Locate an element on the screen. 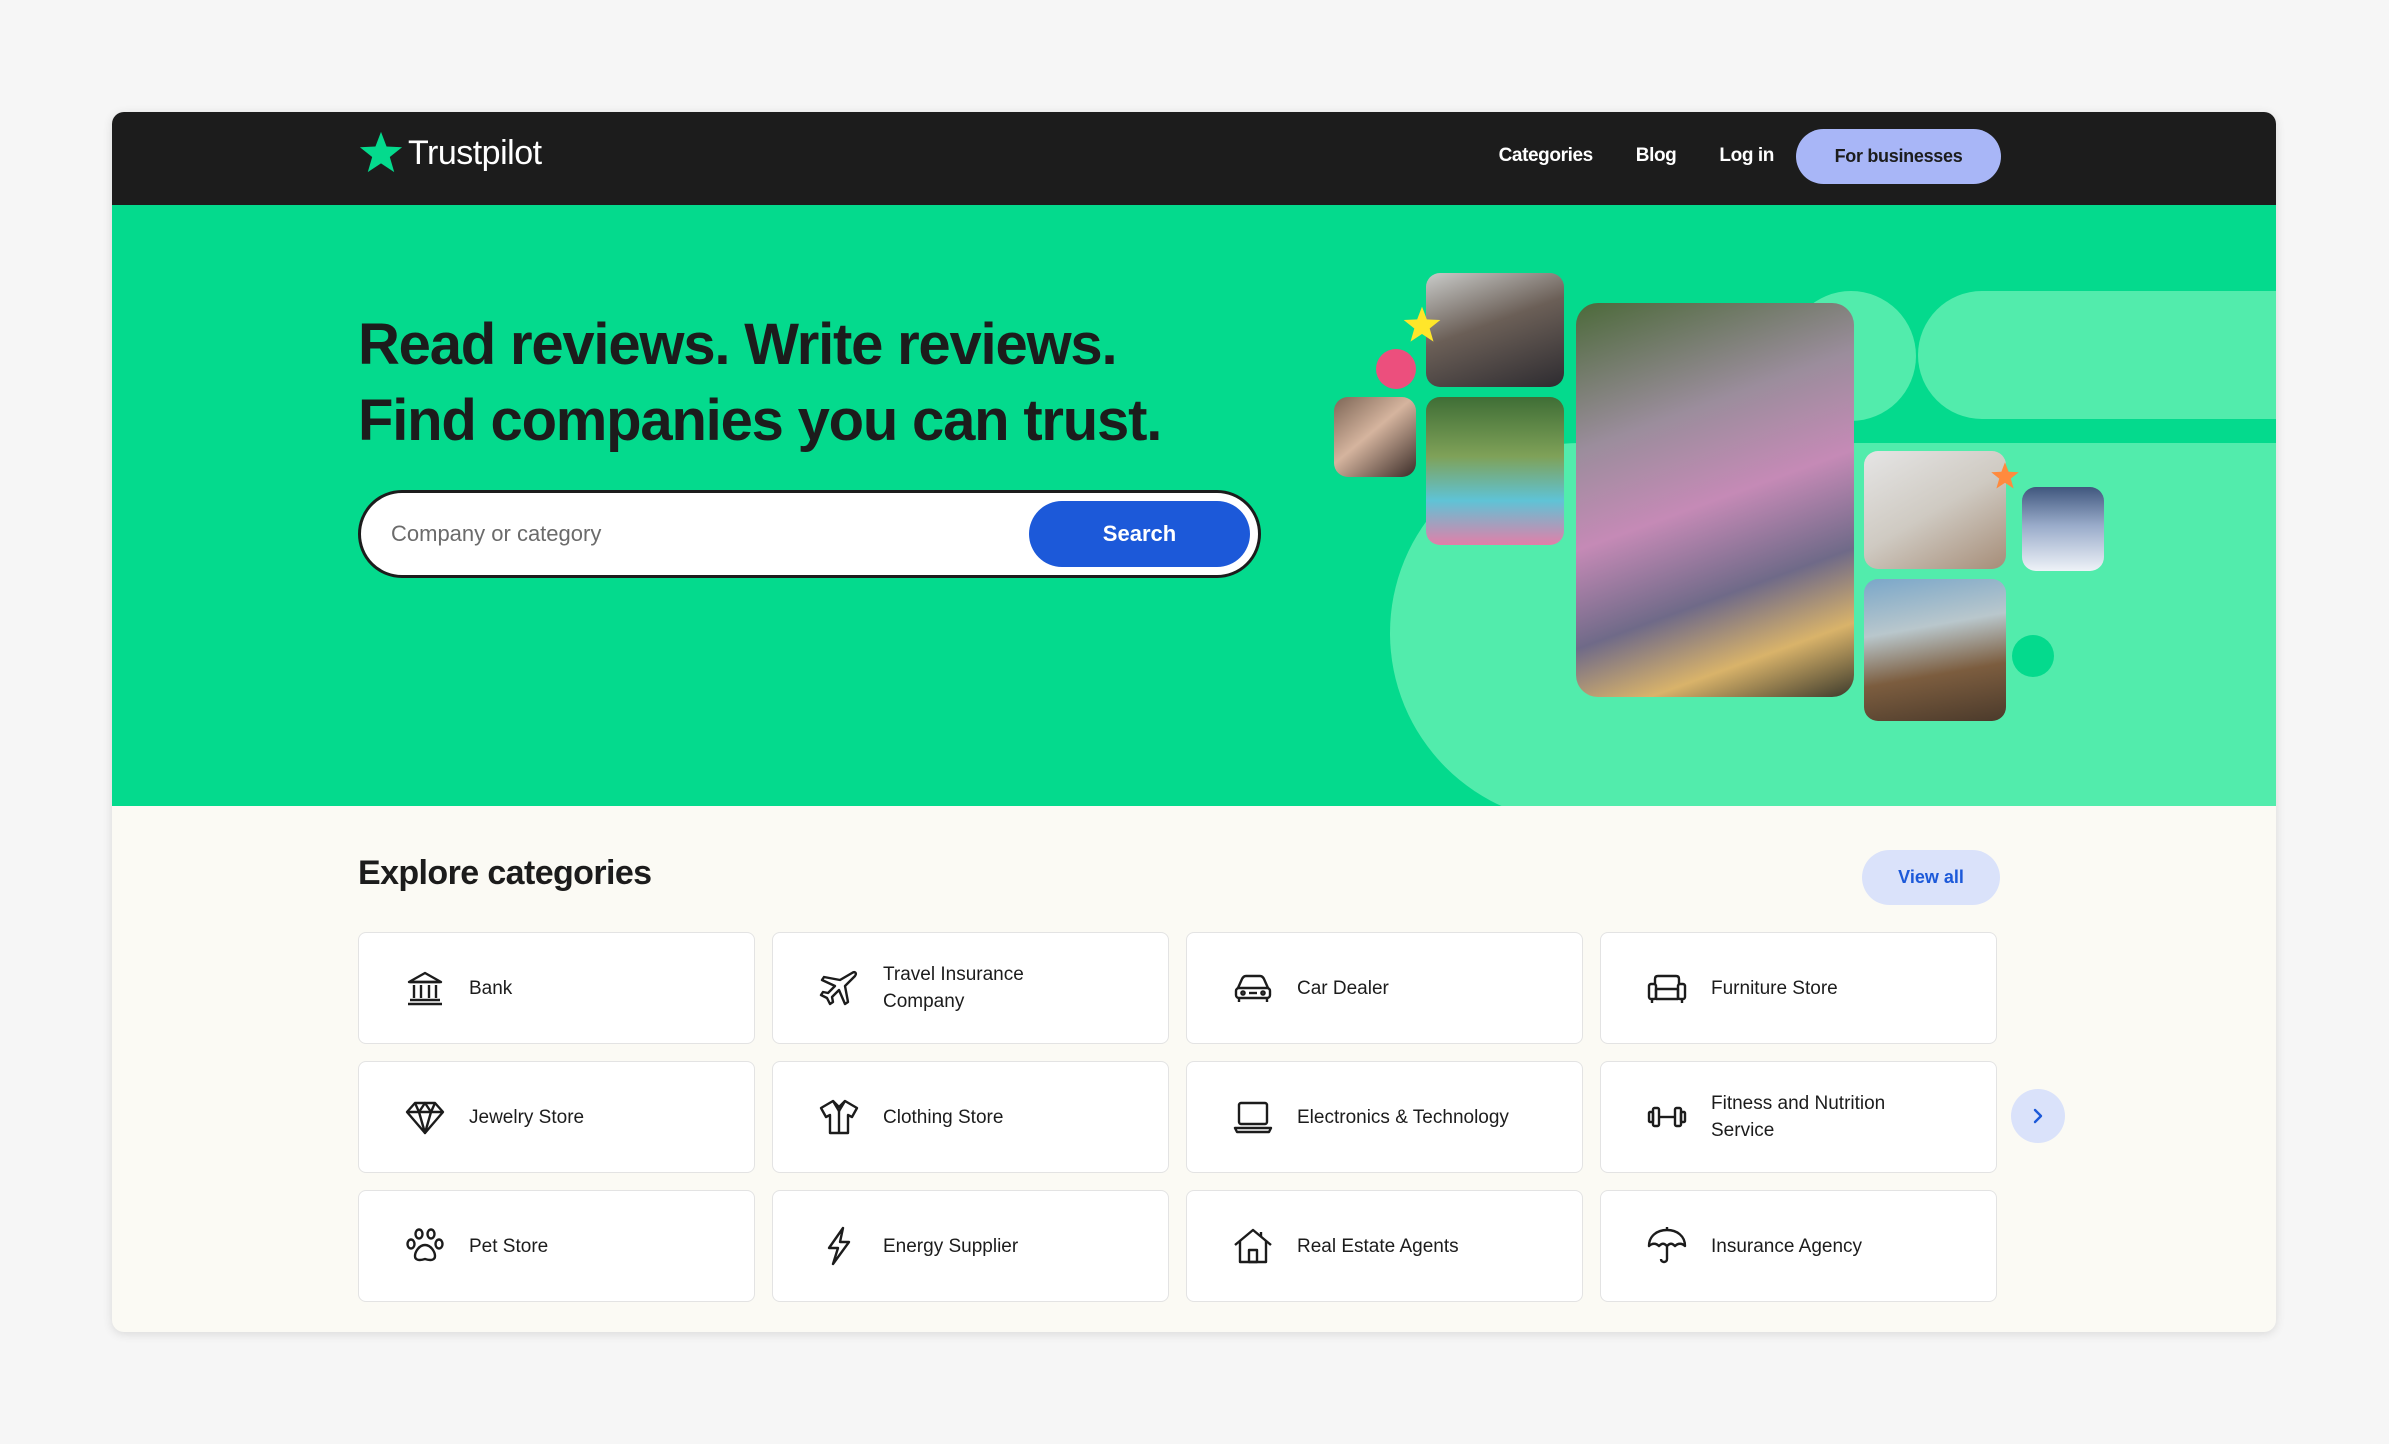 The width and height of the screenshot is (2389, 1444). category-label: Energy Supplier is located at coordinates (951, 1246).